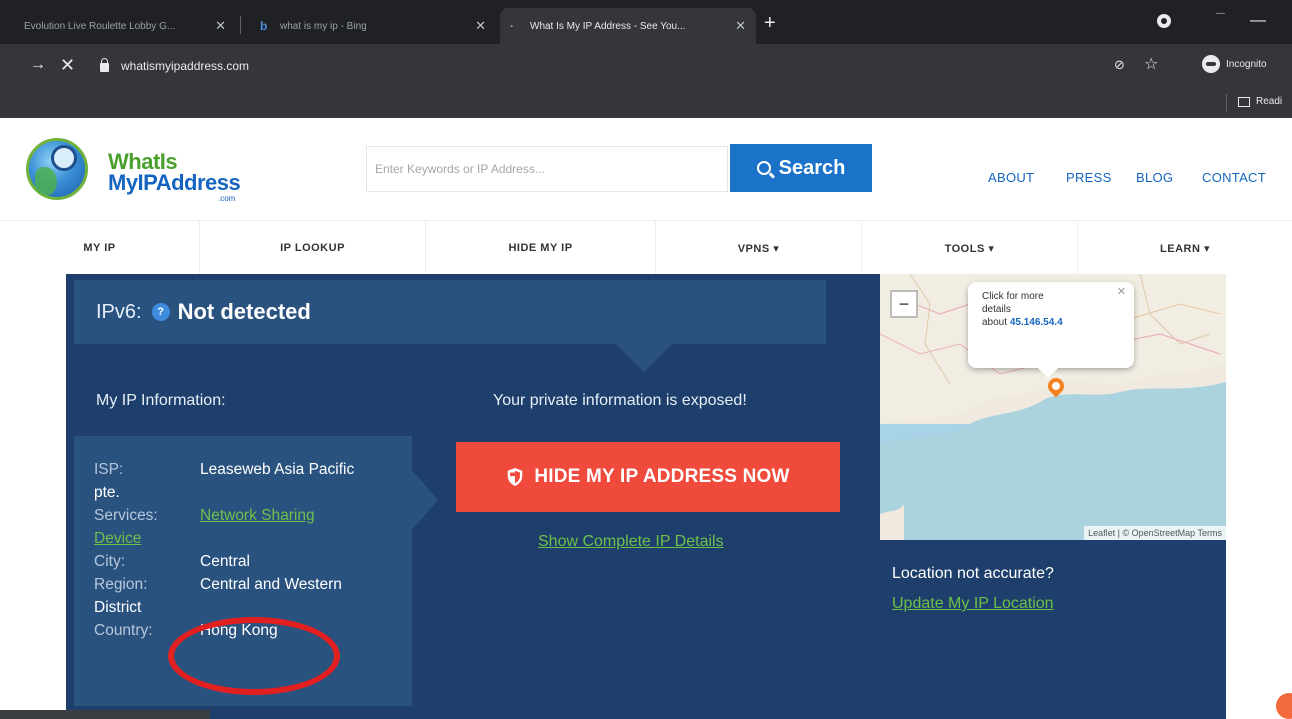 The width and height of the screenshot is (1292, 719). I want to click on zoom-out-button: −, so click(904, 304).